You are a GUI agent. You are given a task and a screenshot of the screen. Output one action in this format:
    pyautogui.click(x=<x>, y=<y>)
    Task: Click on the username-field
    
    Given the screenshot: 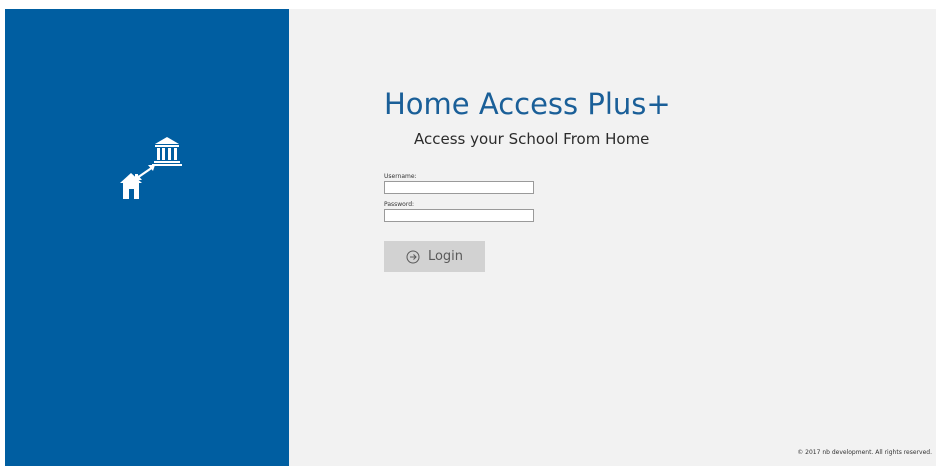 What is the action you would take?
    pyautogui.click(x=459, y=187)
    